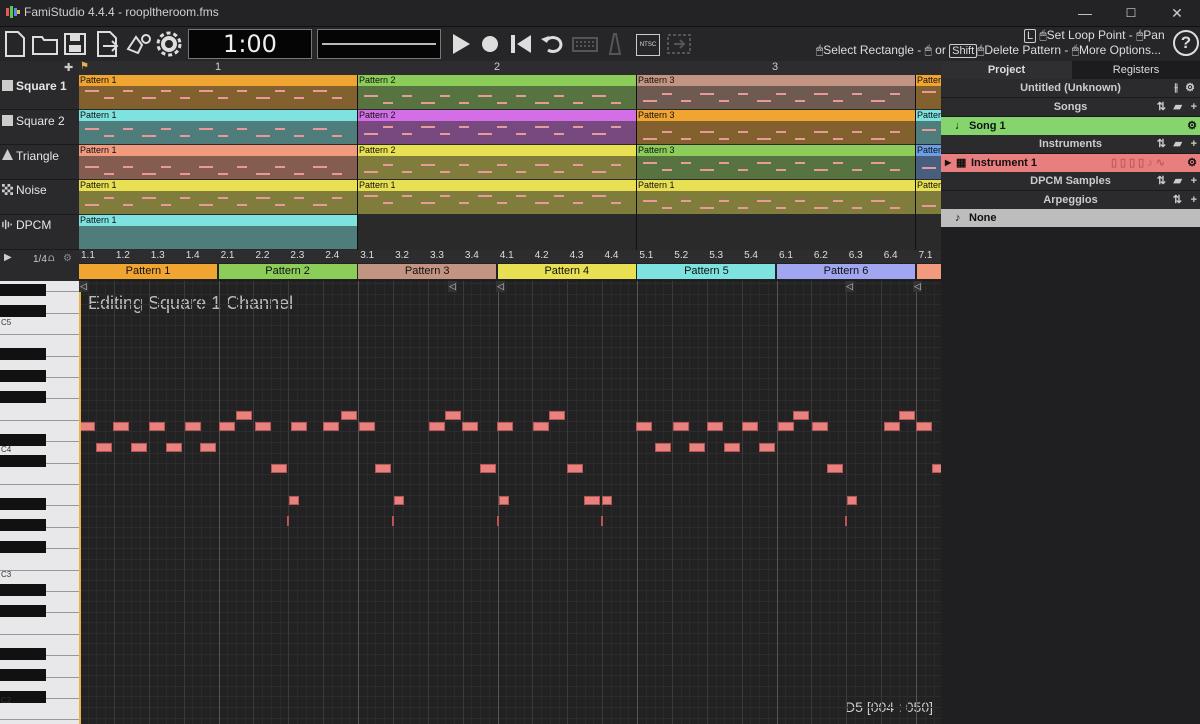 The height and width of the screenshot is (724, 1200). What do you see at coordinates (1190, 88) in the screenshot?
I see `project-settings-gear-icon: ⚙` at bounding box center [1190, 88].